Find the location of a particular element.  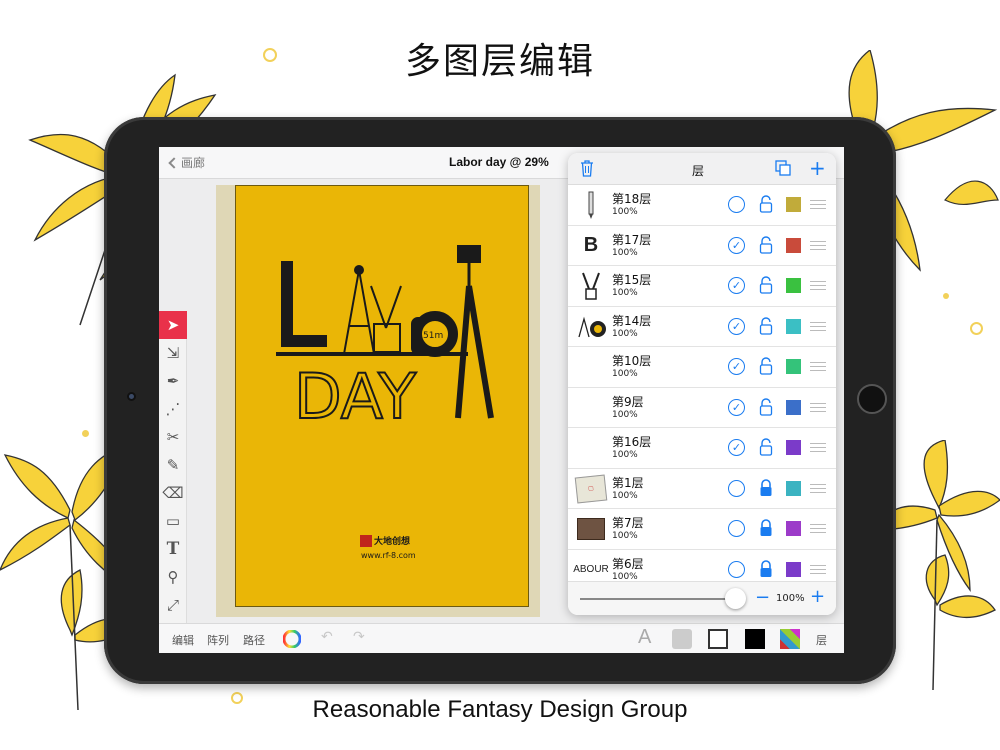

duplicate-layer-icon is located at coordinates (783, 168).